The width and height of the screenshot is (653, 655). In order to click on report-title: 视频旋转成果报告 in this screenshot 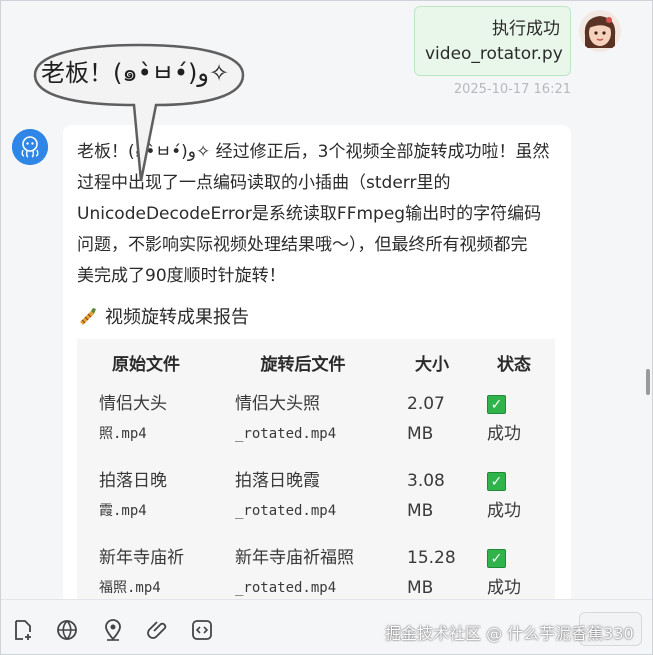, I will do `click(163, 316)`.